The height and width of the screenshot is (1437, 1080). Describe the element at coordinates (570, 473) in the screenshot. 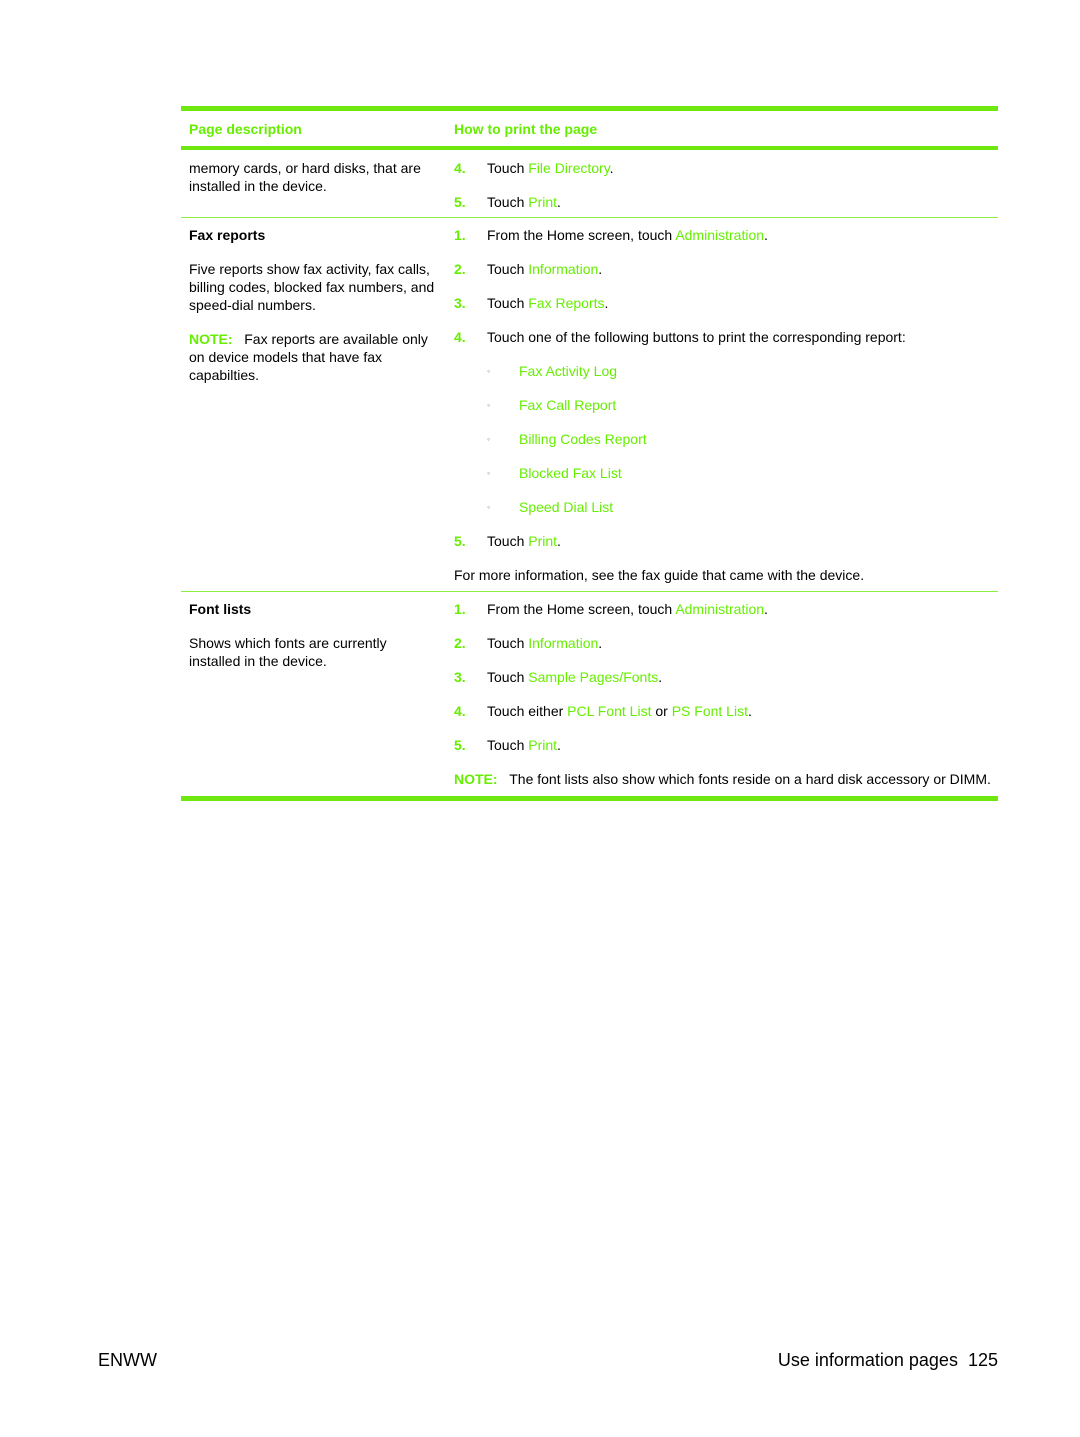

I see `blocked-fax-list-link: Blocked Fax List` at that location.